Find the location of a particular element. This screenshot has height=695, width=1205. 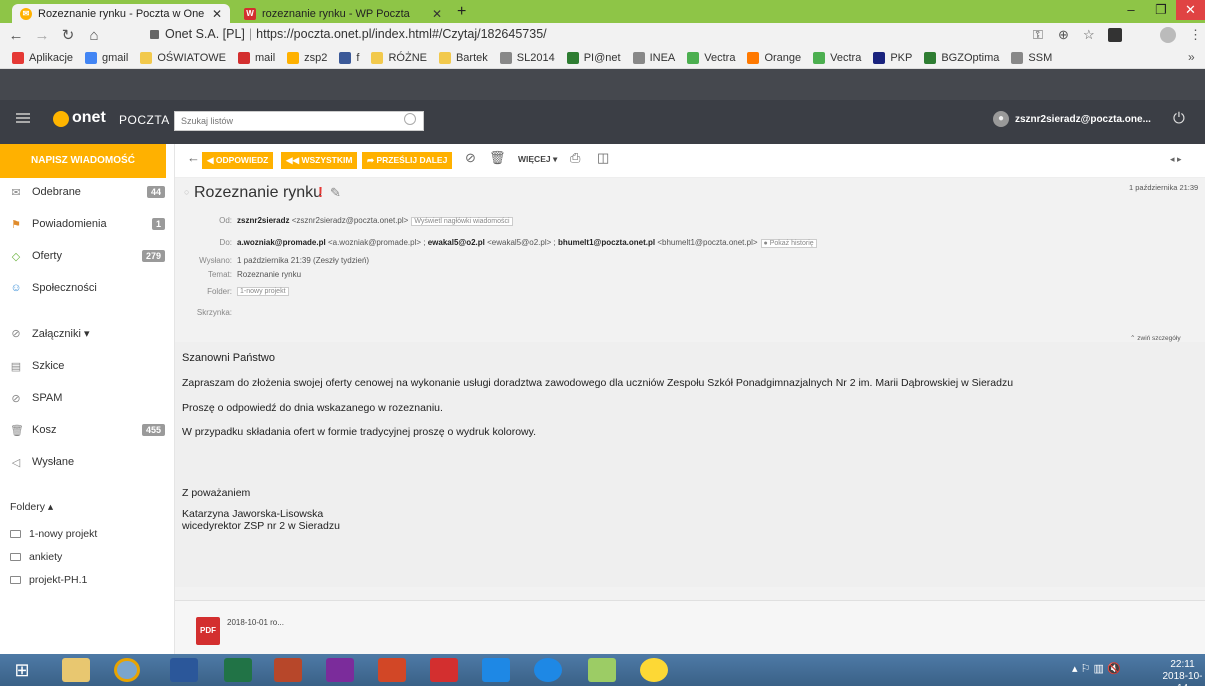

sidebar-item-wyslane: ◁ Wysłane is located at coordinates (87, 462).